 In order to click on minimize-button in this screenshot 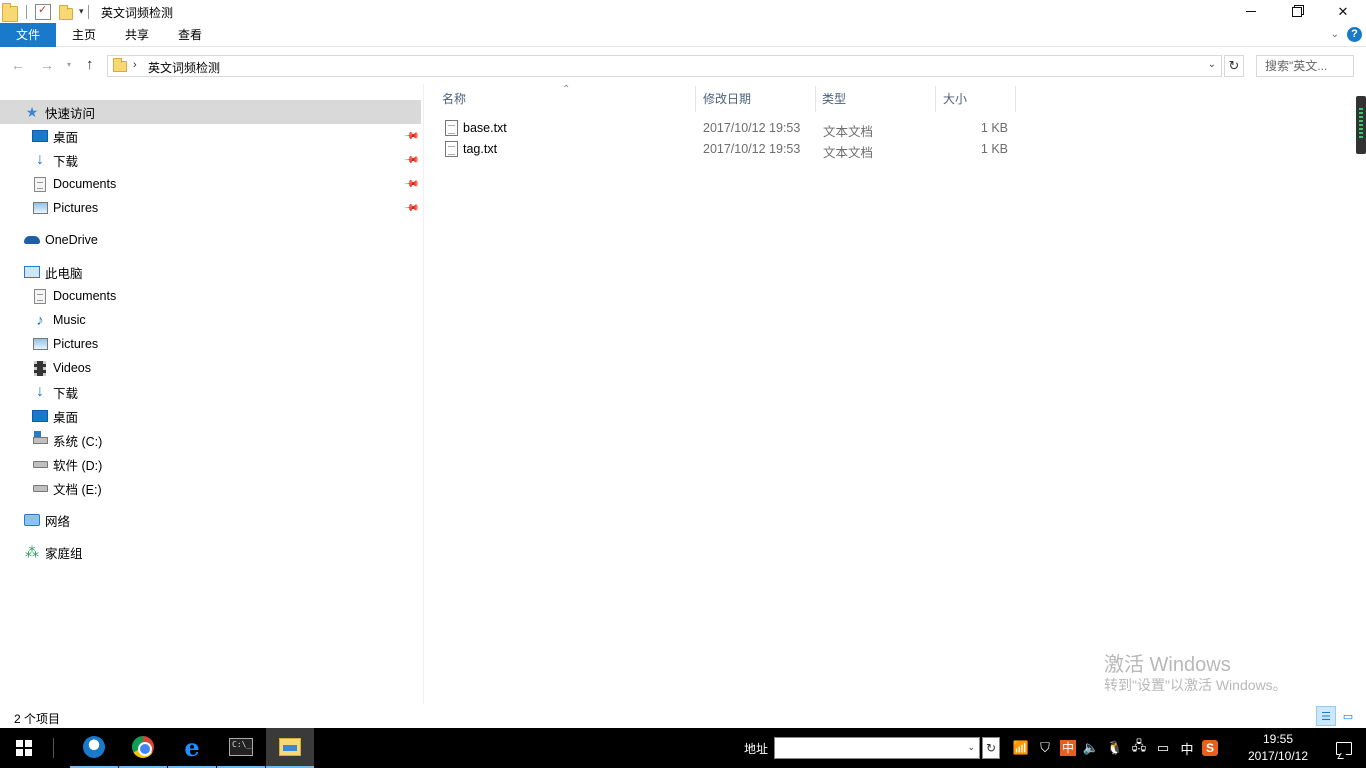, I will do `click(1251, 11)`.